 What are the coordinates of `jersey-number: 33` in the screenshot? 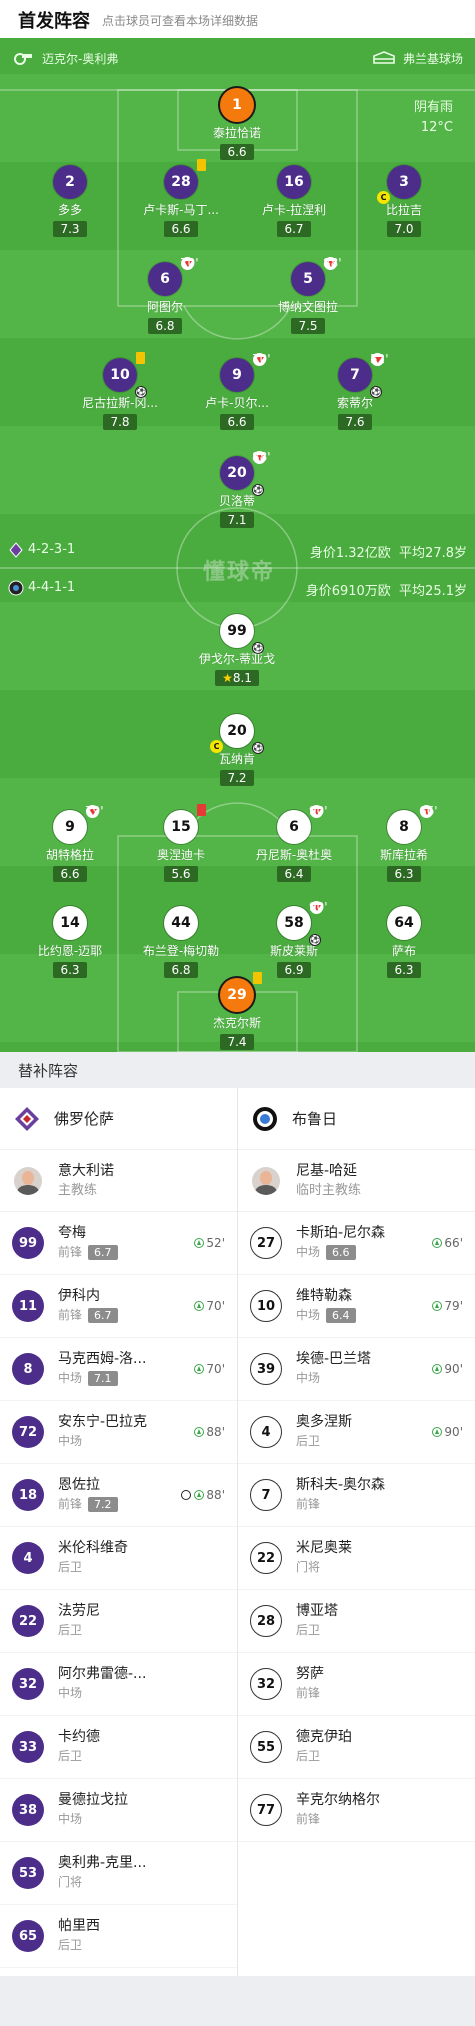 It's located at (28, 1747).